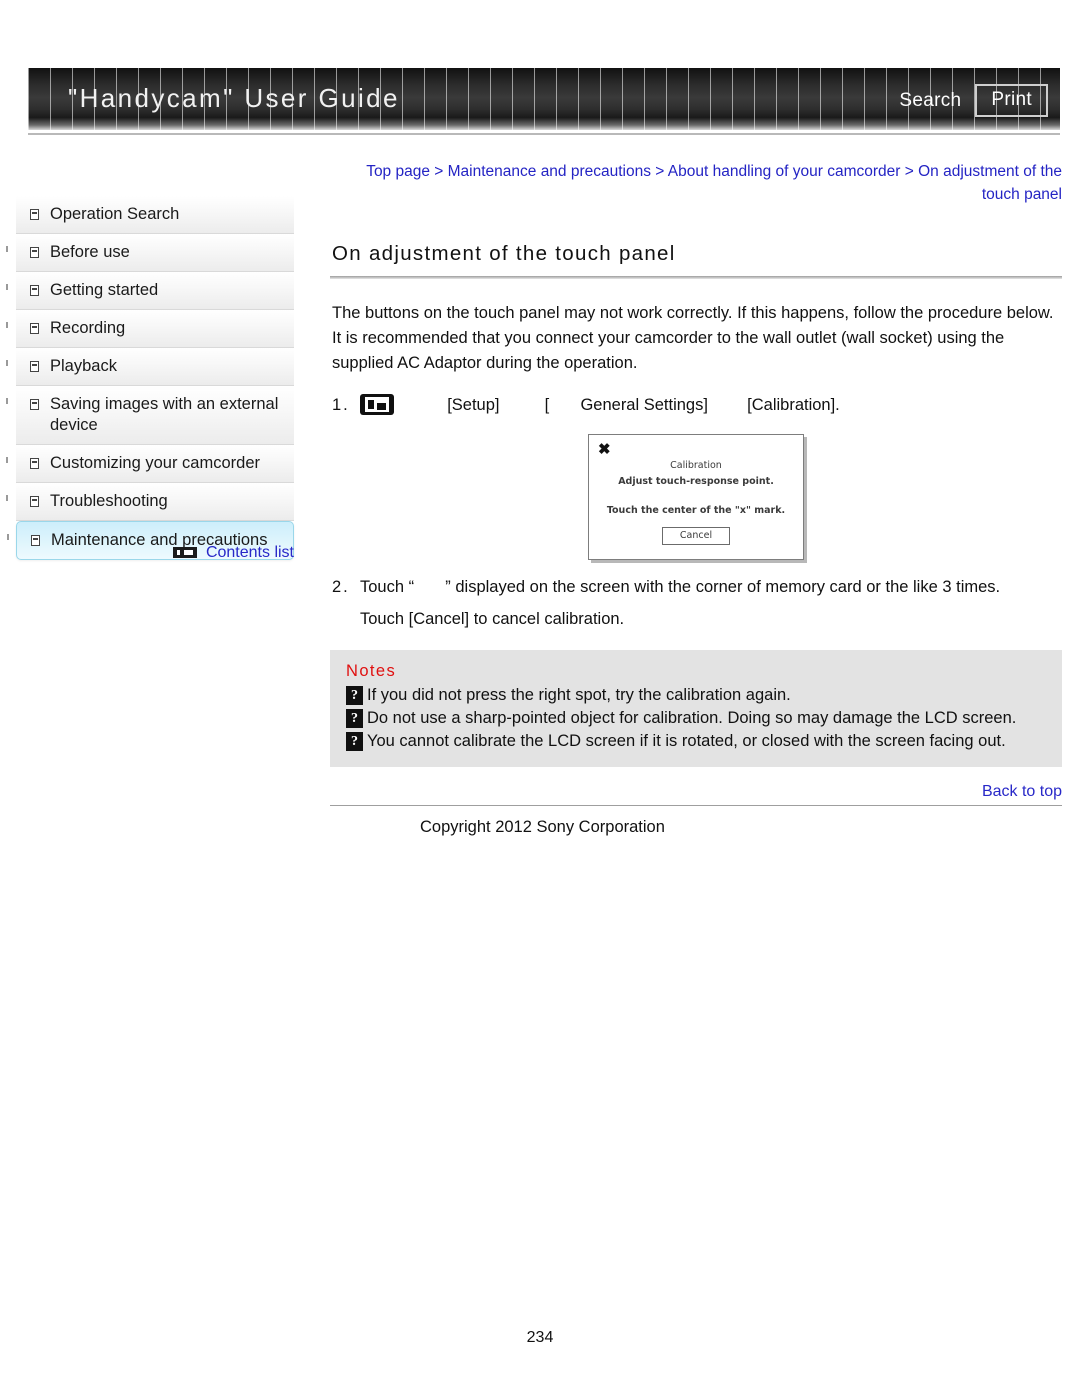  Describe the element at coordinates (250, 552) in the screenshot. I see `contents-list-link: Contents list` at that location.